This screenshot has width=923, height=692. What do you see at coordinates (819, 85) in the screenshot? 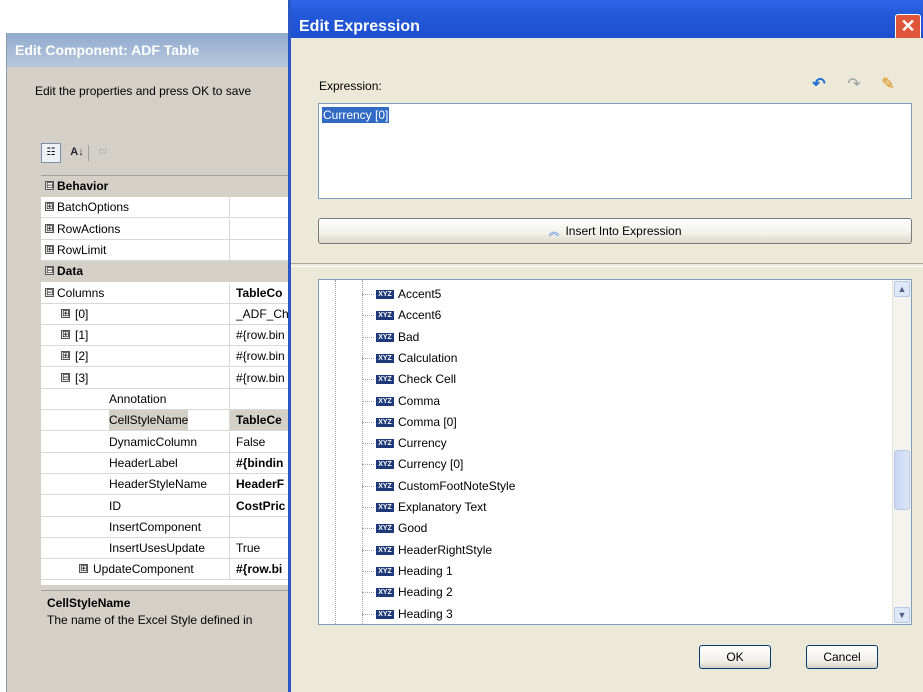
I see `undo-icon: ↶` at bounding box center [819, 85].